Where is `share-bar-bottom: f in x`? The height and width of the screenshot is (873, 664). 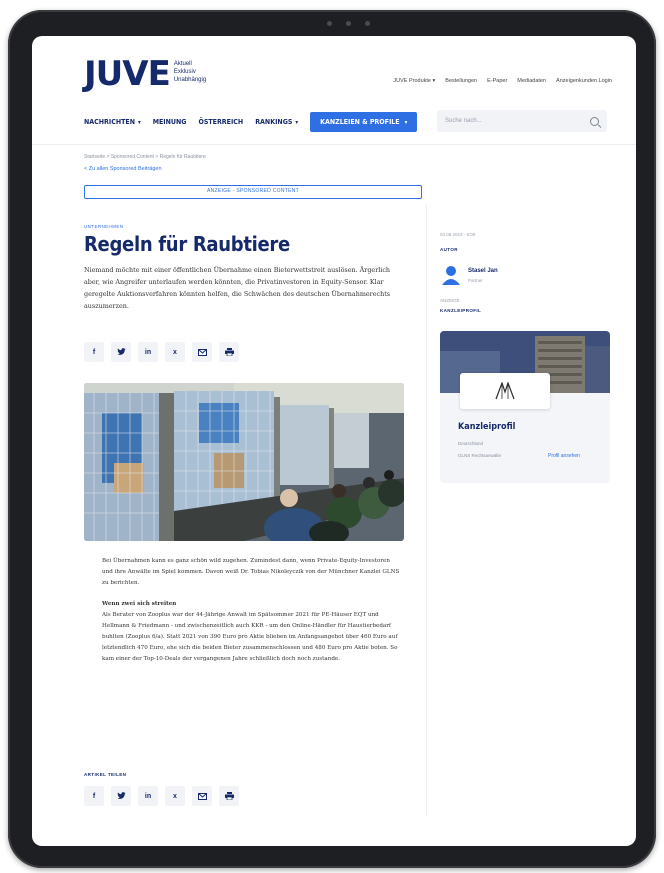
share-bar-bottom: f in x is located at coordinates (161, 796).